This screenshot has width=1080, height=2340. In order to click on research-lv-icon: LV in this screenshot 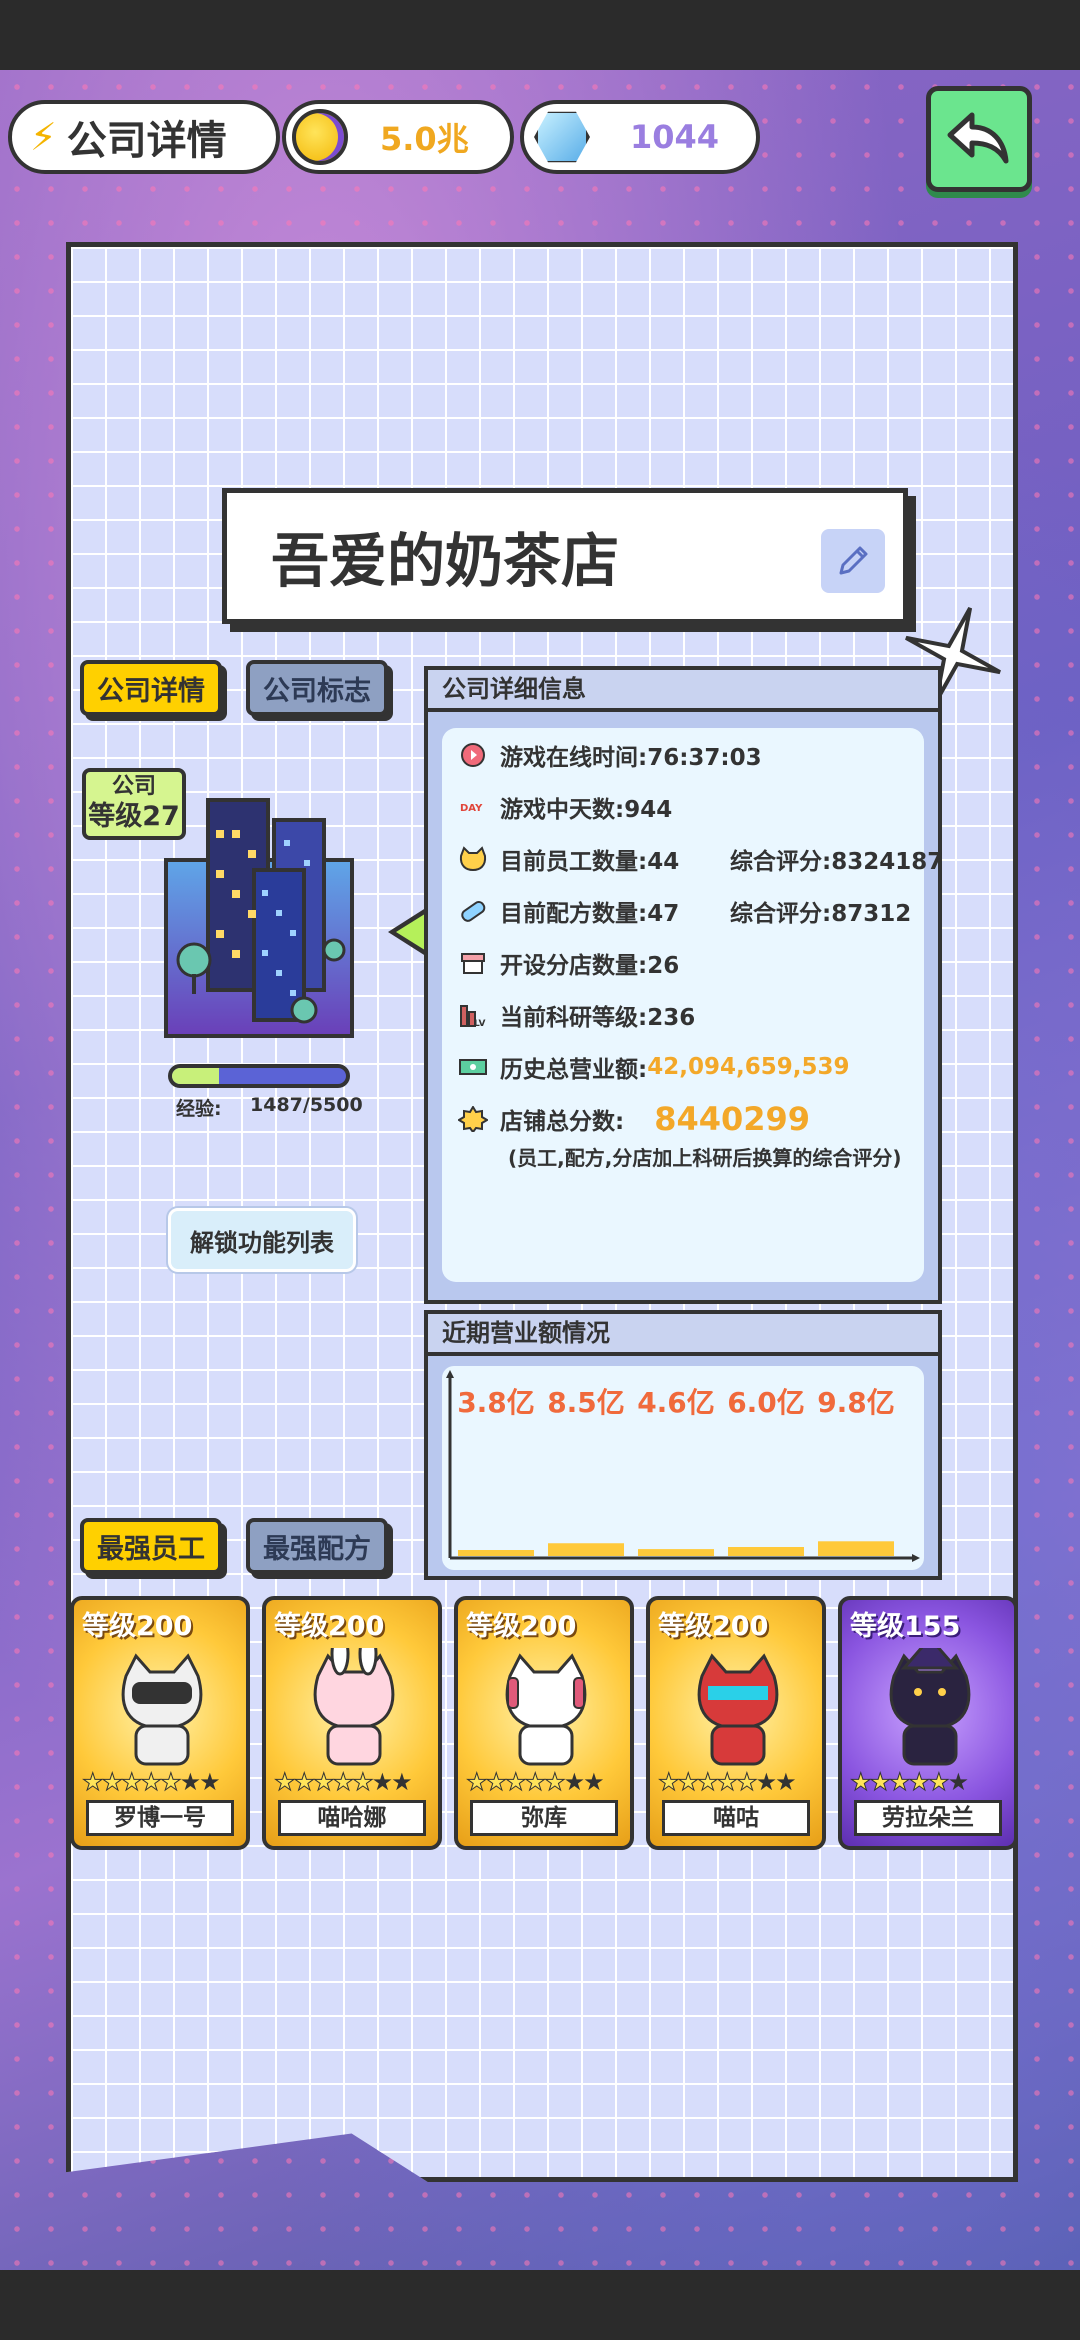, I will do `click(472, 1016)`.